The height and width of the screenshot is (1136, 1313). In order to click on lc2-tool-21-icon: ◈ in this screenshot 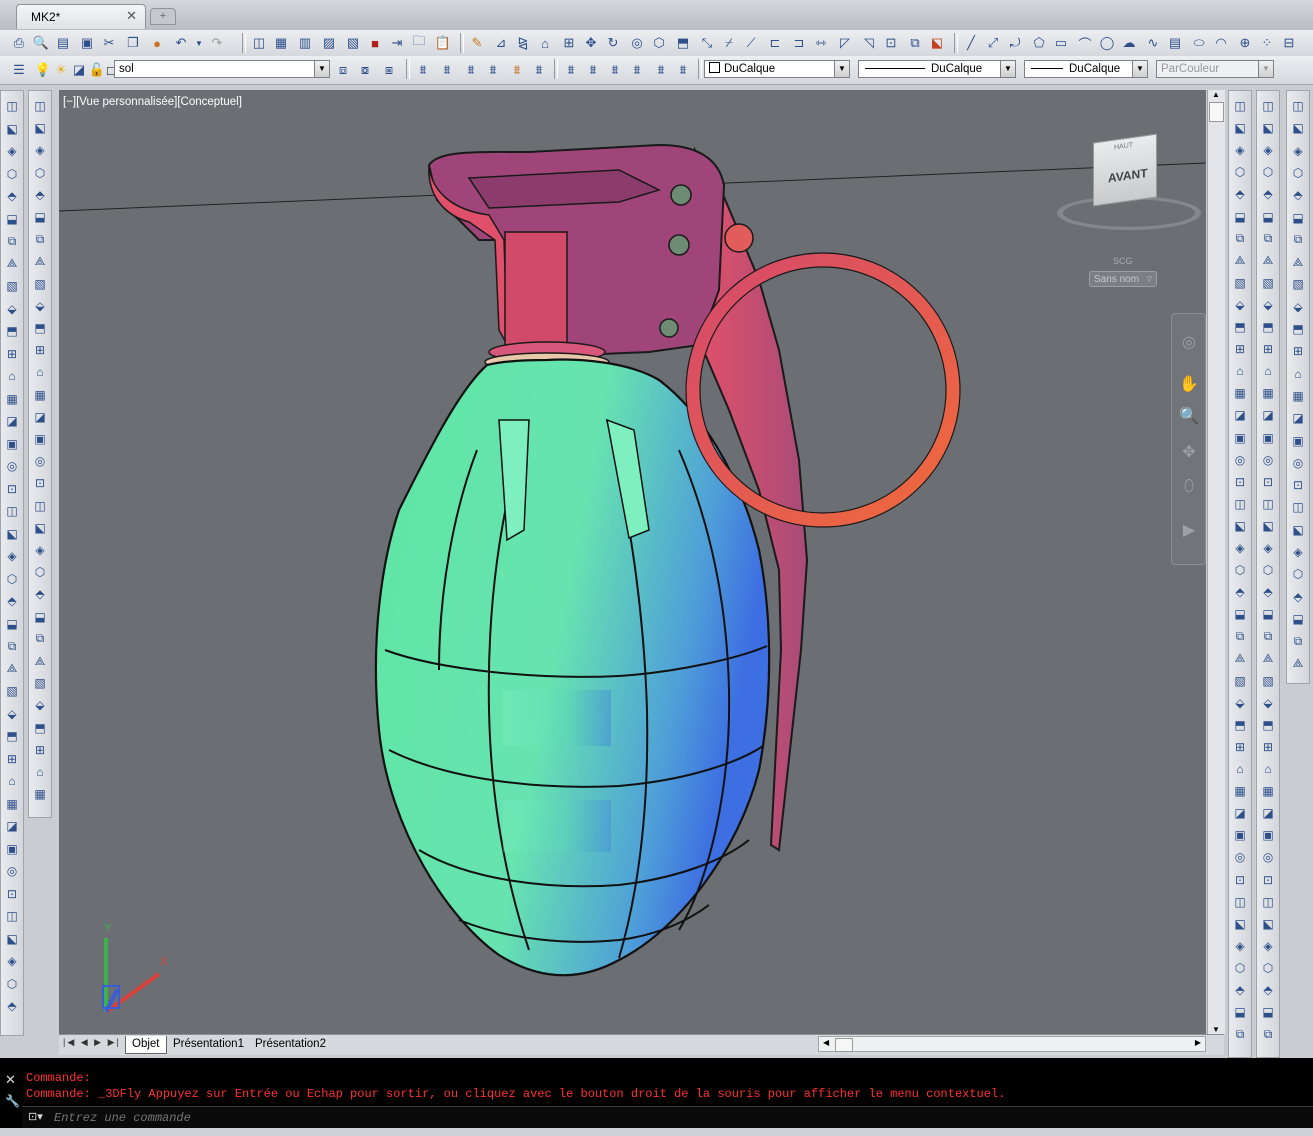, I will do `click(40, 550)`.